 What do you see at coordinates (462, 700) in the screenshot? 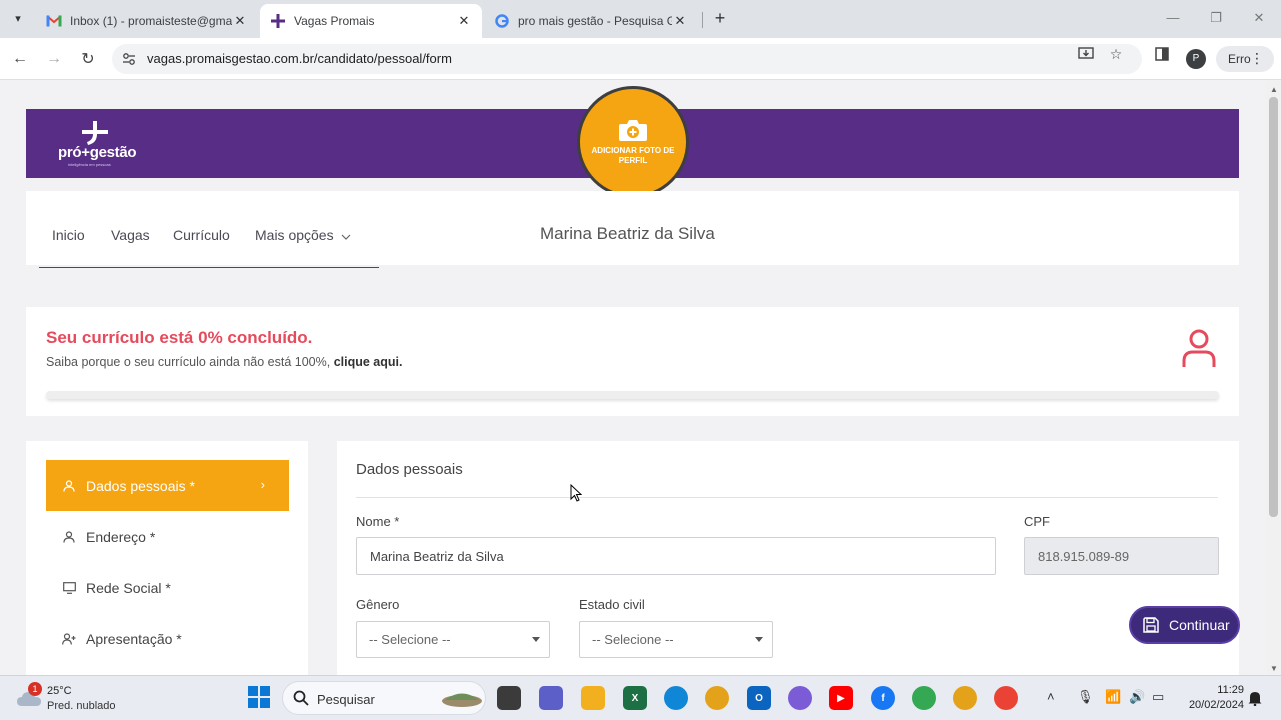
I see `search-highlight-icon` at bounding box center [462, 700].